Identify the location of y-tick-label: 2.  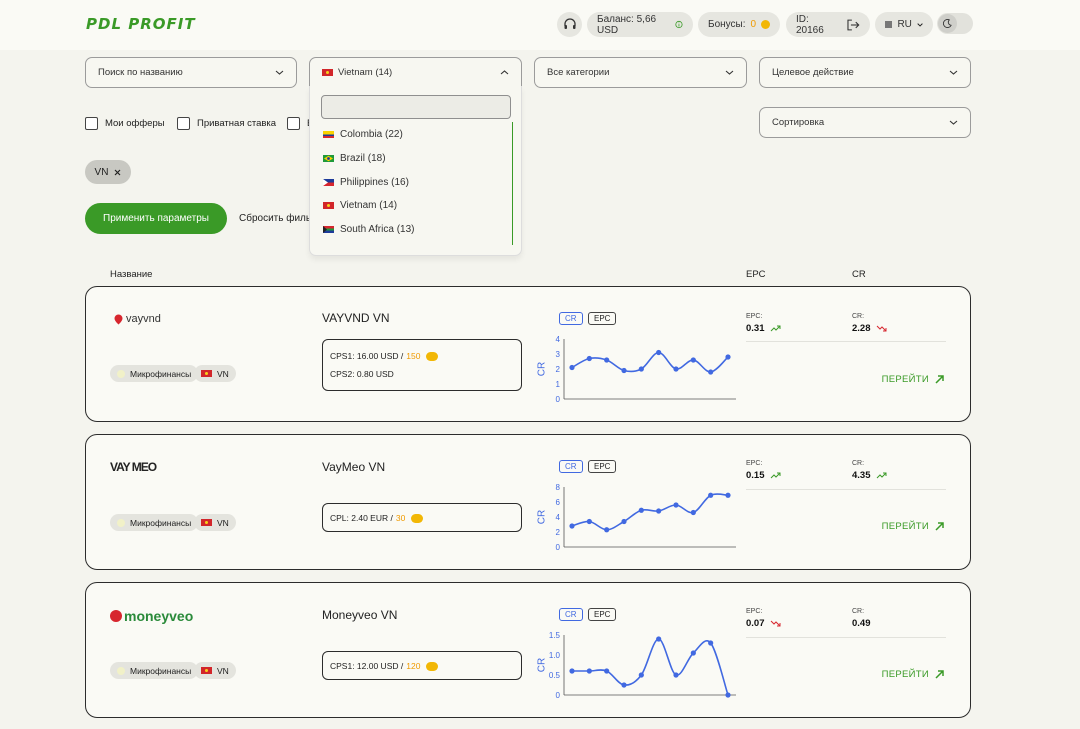
(558, 369).